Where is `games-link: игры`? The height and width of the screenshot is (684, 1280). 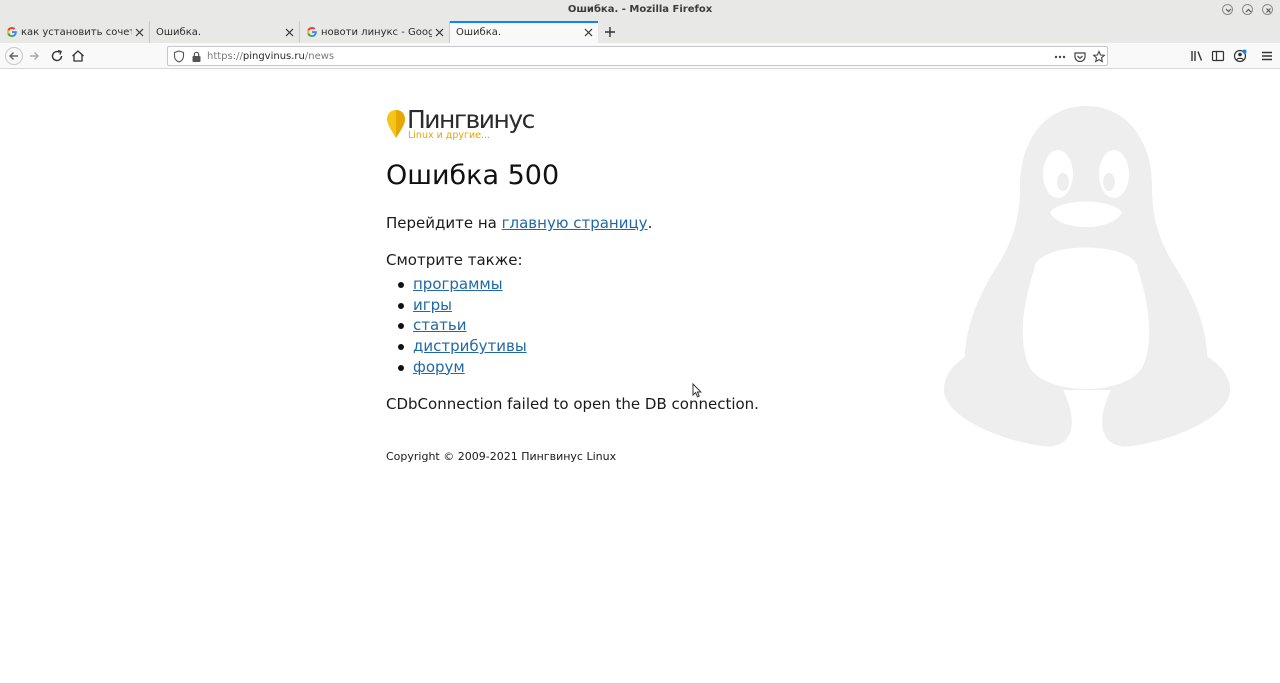 games-link: игры is located at coordinates (432, 305).